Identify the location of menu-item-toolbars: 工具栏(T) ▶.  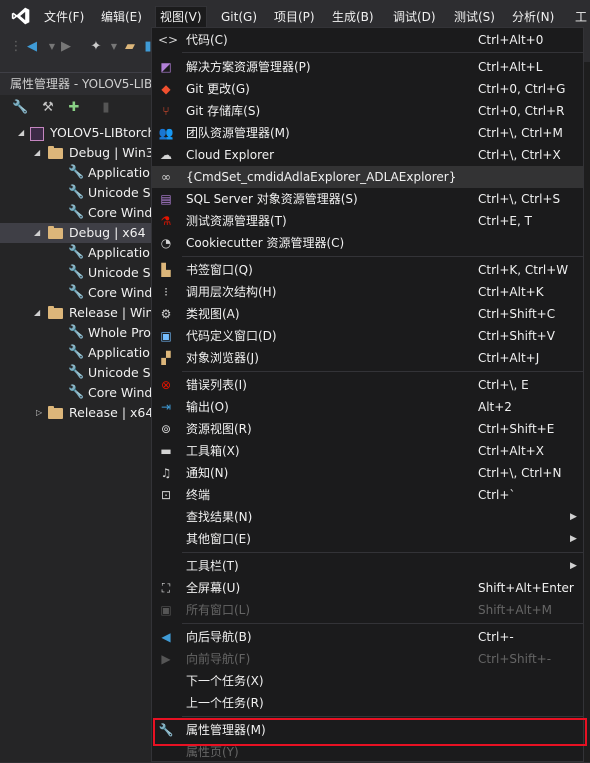
(367, 566).